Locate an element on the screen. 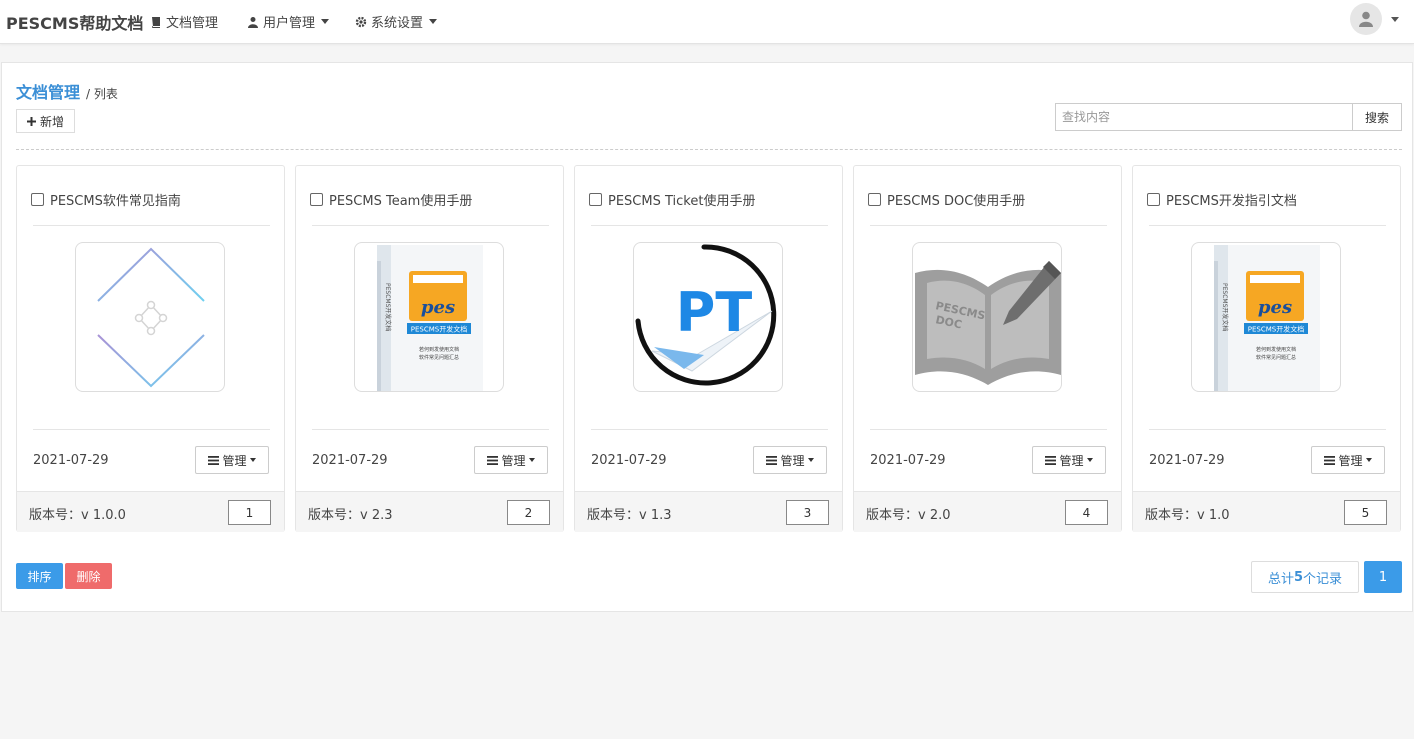  nav-item-settings: 系统设置 is located at coordinates (396, 21).